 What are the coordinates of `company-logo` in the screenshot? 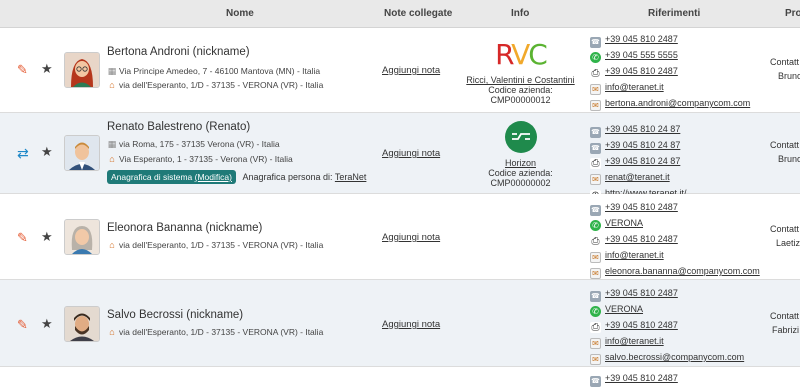 It's located at (520, 137).